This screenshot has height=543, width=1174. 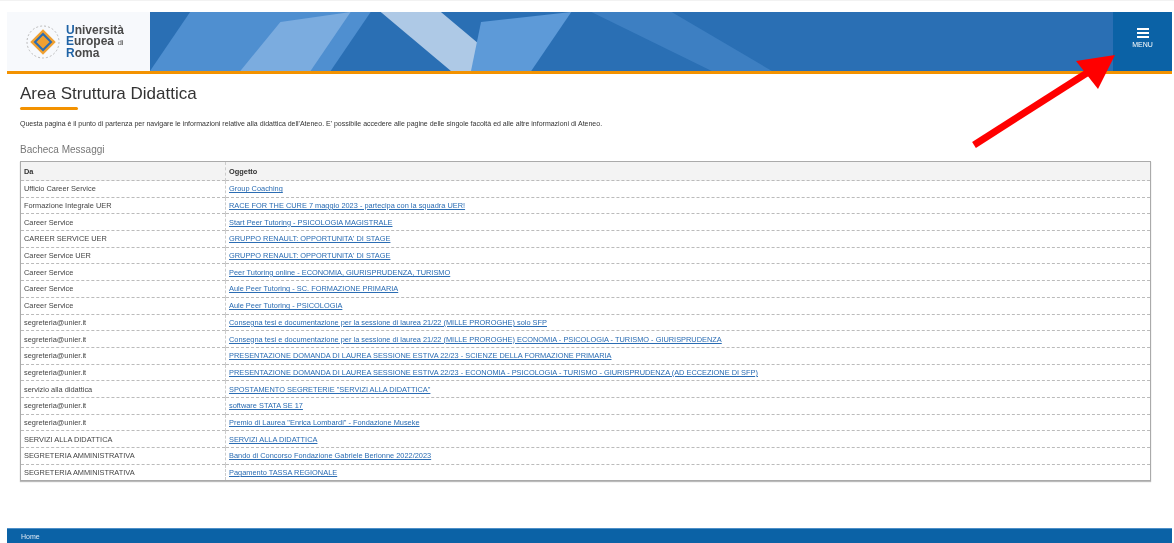 What do you see at coordinates (49, 108) in the screenshot?
I see `title-underline` at bounding box center [49, 108].